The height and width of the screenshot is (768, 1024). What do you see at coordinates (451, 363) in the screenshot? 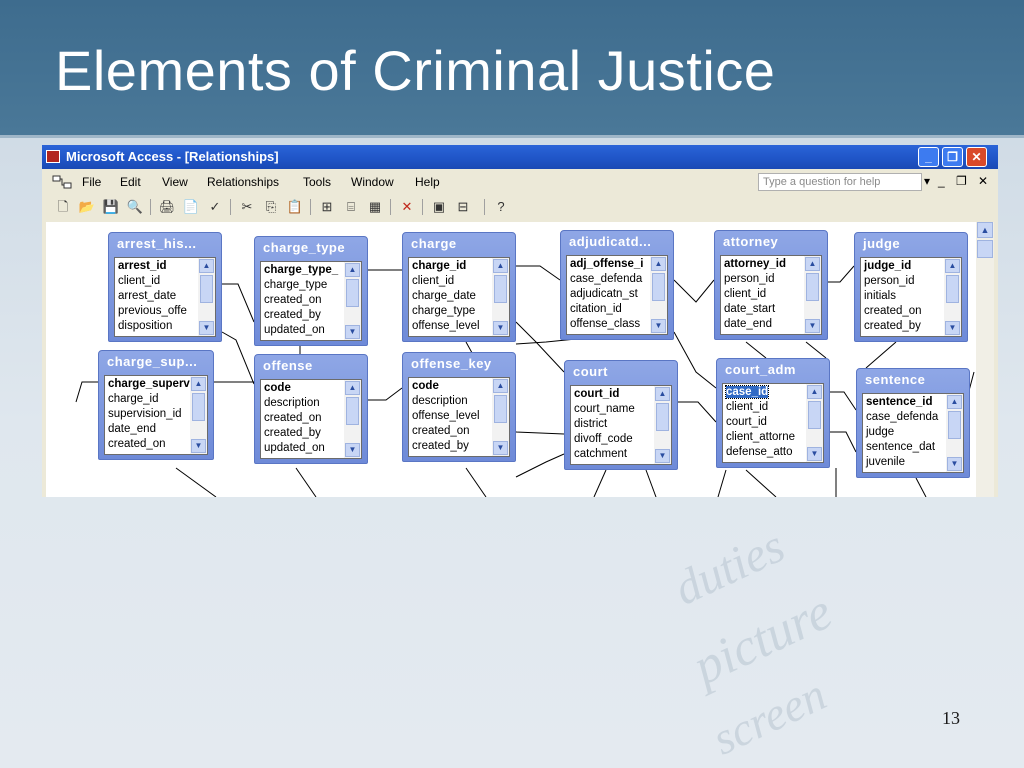
I see `table-title: offense_key` at bounding box center [451, 363].